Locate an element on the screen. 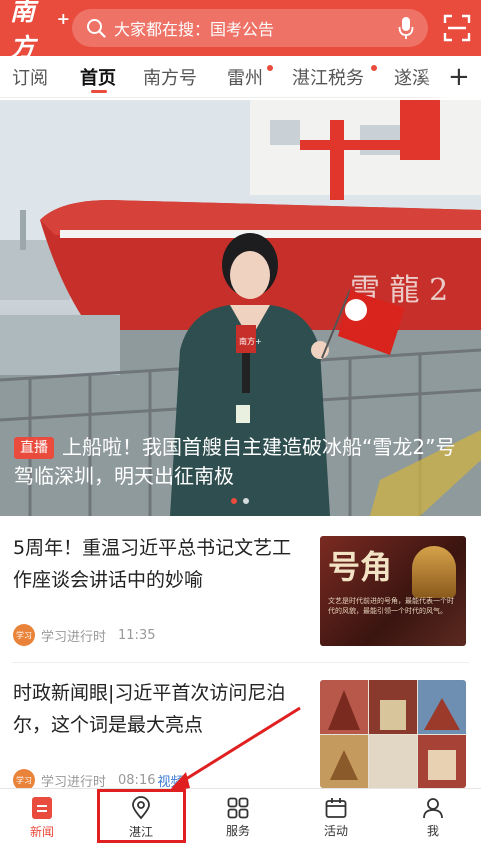  nav-activities-label: 活动 is located at coordinates (335, 831).